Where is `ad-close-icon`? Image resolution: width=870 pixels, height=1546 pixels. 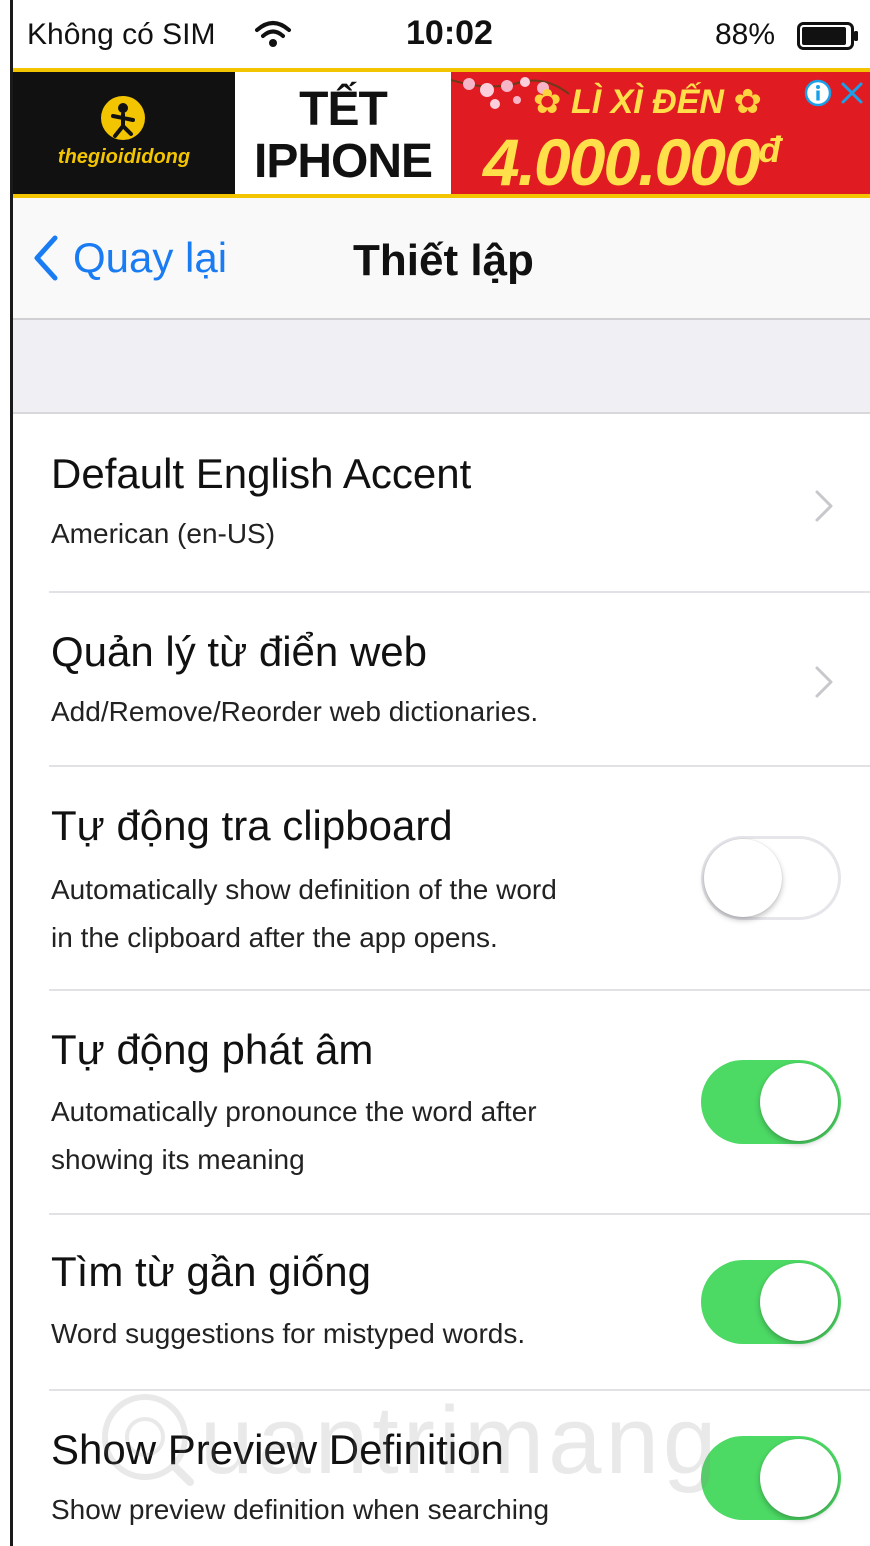
ad-close-icon is located at coordinates (852, 93).